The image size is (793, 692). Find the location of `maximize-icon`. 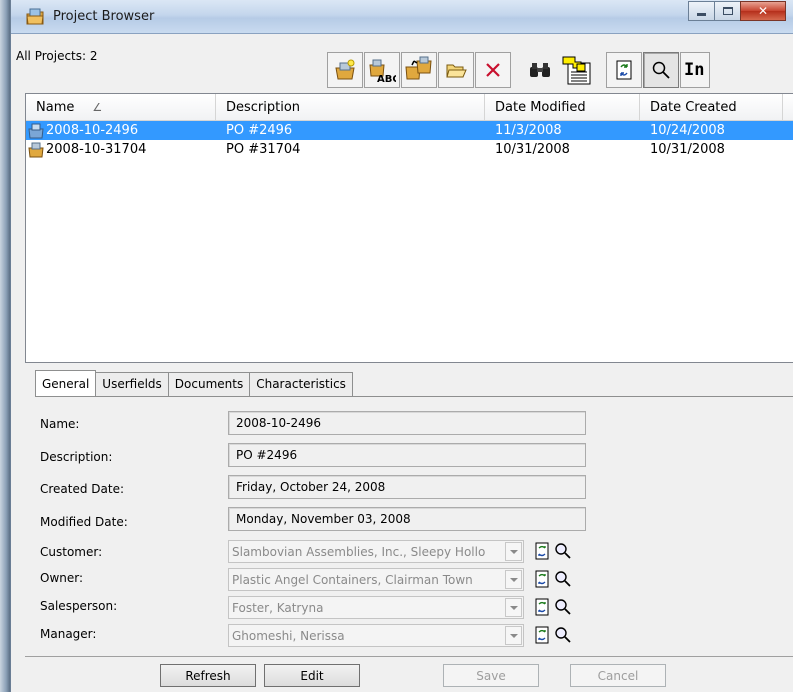

maximize-icon is located at coordinates (727, 11).